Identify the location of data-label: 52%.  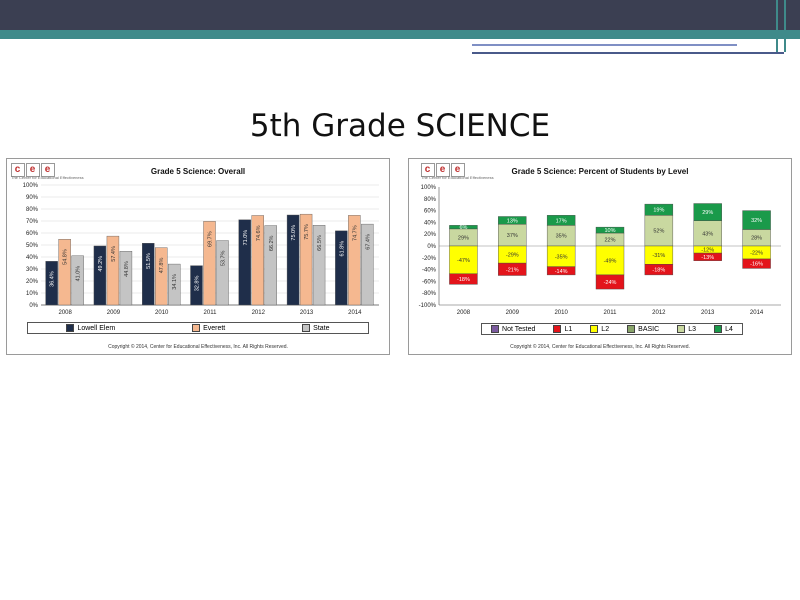
(658, 232).